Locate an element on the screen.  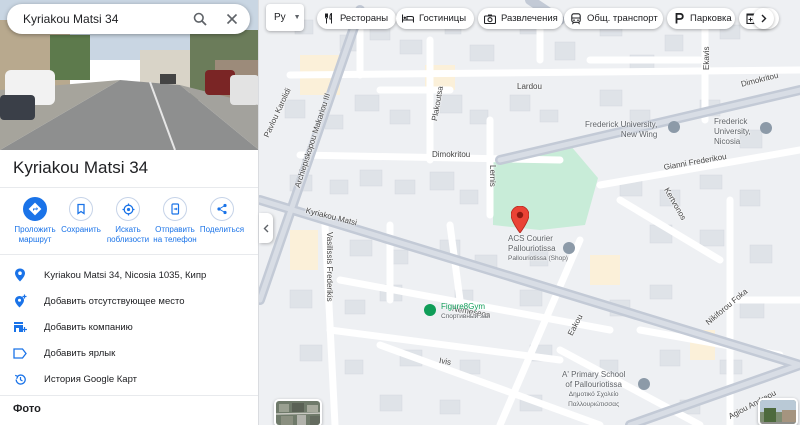
add-missing-place-text: Добавить отсутствующее место is located at coordinates (114, 301).